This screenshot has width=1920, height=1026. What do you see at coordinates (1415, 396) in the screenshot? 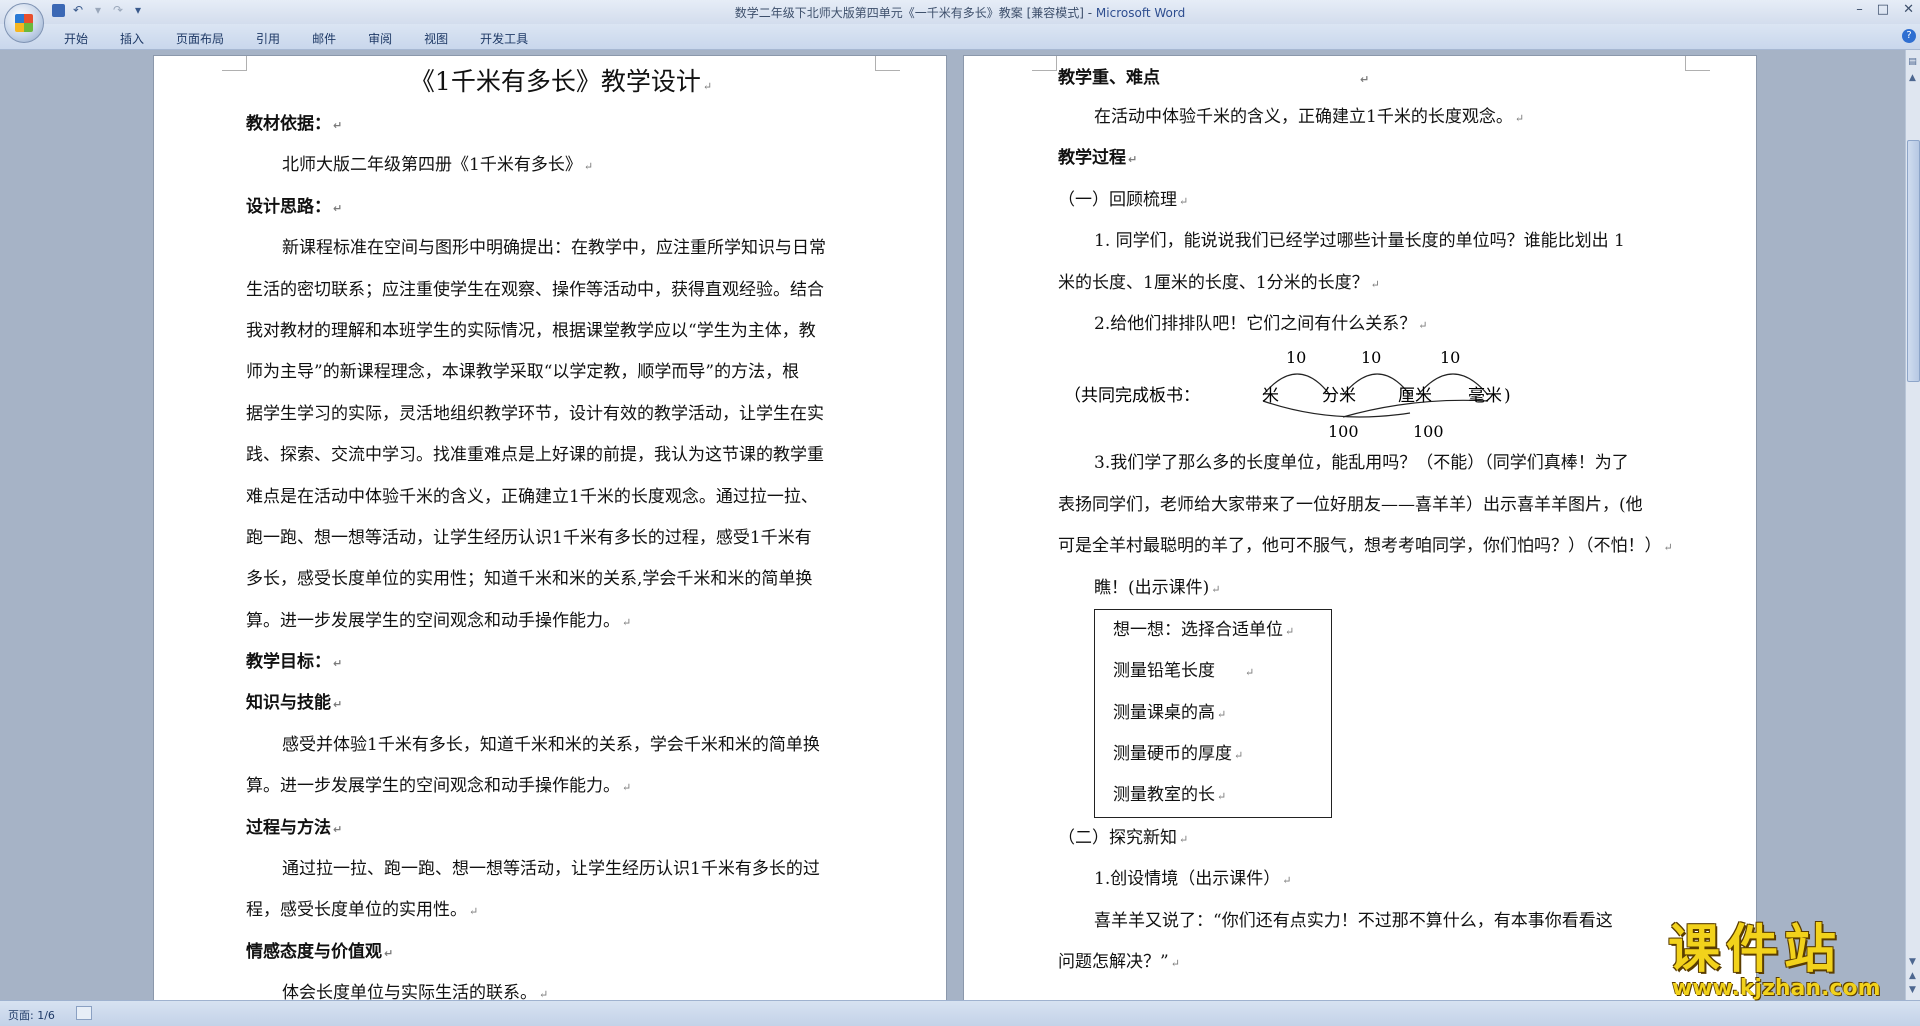
I see `unit-label: 厘米` at bounding box center [1415, 396].